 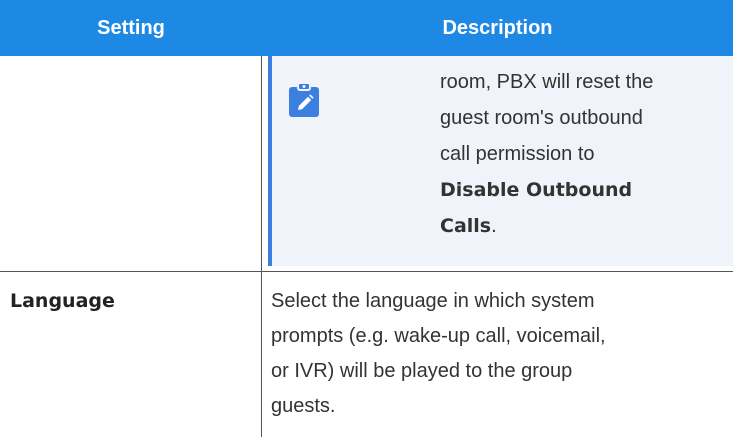 I want to click on column-header-setting: Setting, so click(x=131, y=28).